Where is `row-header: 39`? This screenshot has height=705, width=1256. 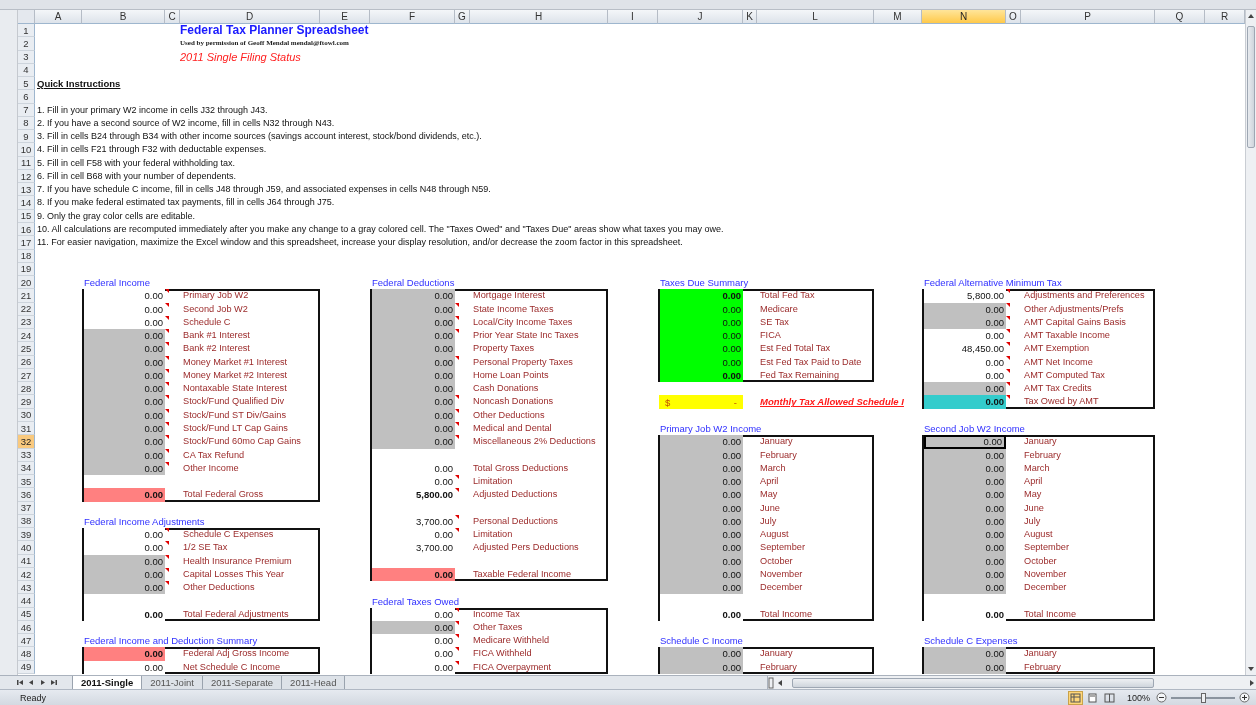 row-header: 39 is located at coordinates (26, 535).